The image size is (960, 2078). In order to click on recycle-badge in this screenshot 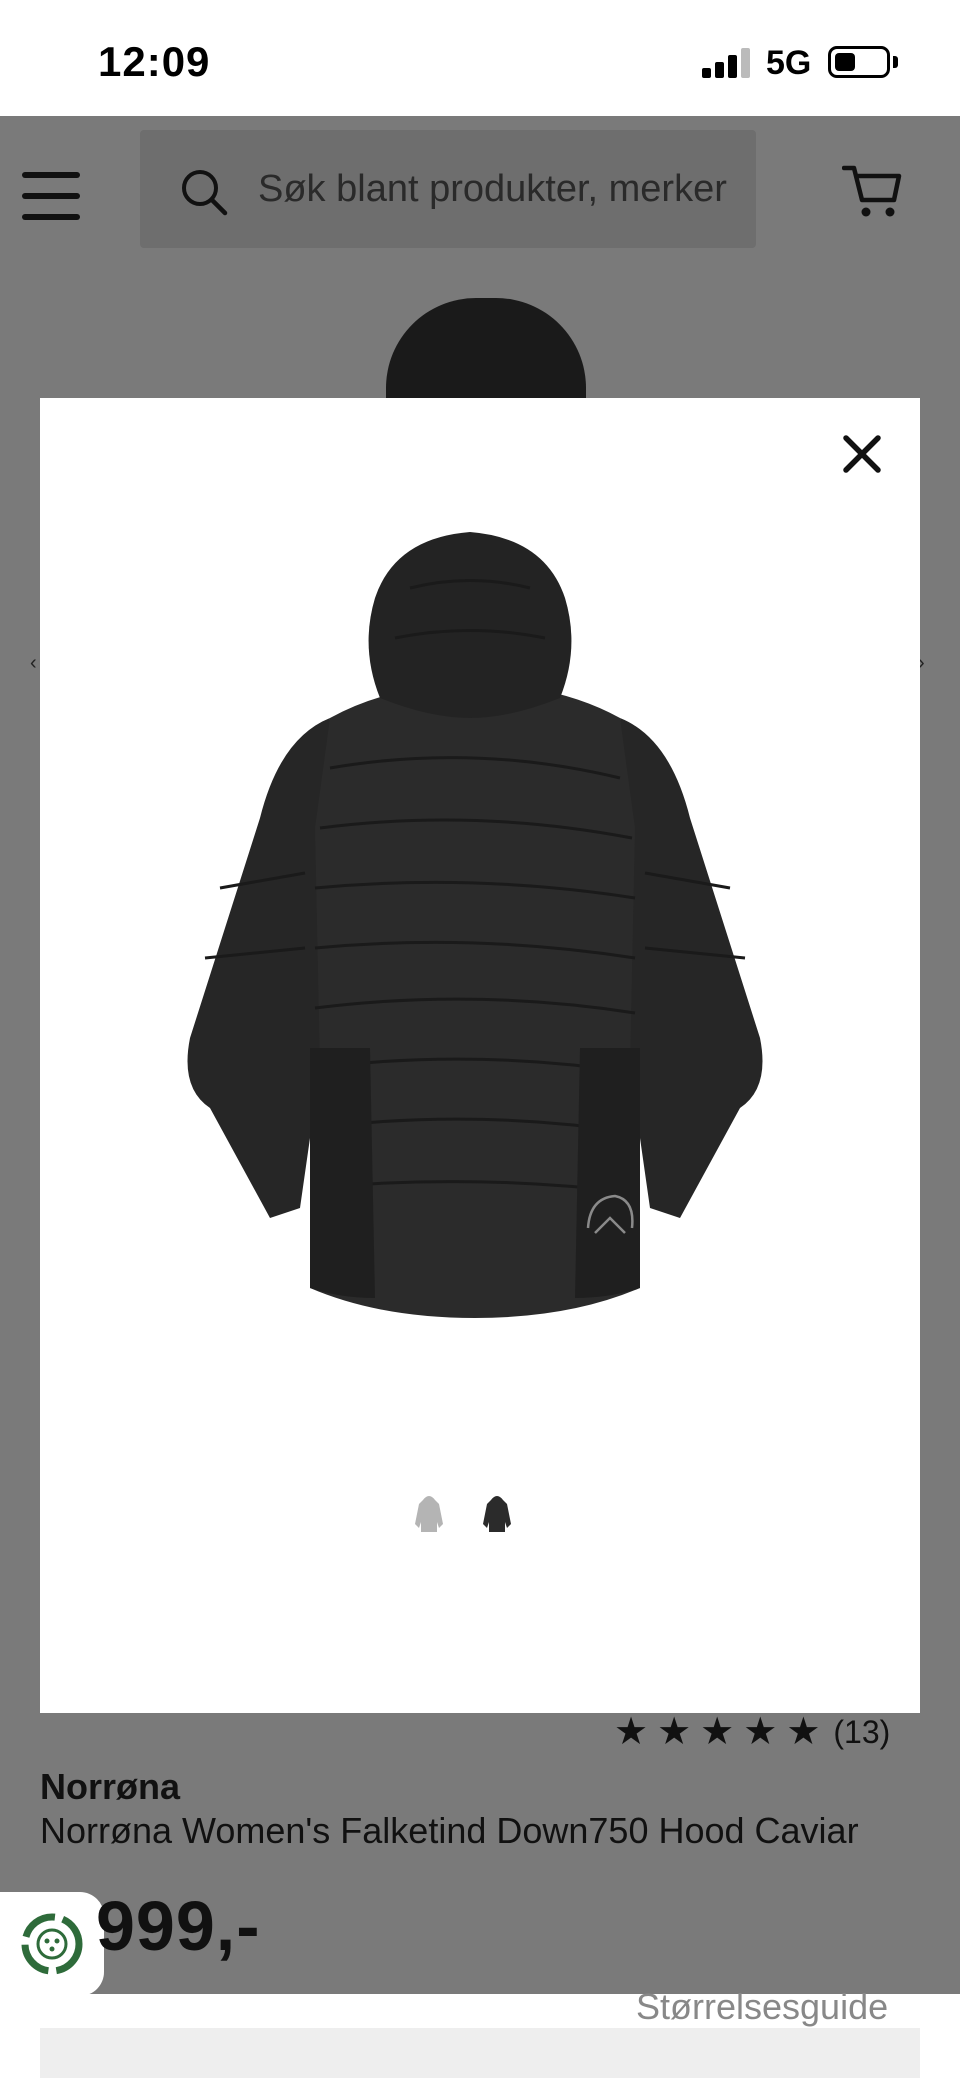, I will do `click(52, 1944)`.